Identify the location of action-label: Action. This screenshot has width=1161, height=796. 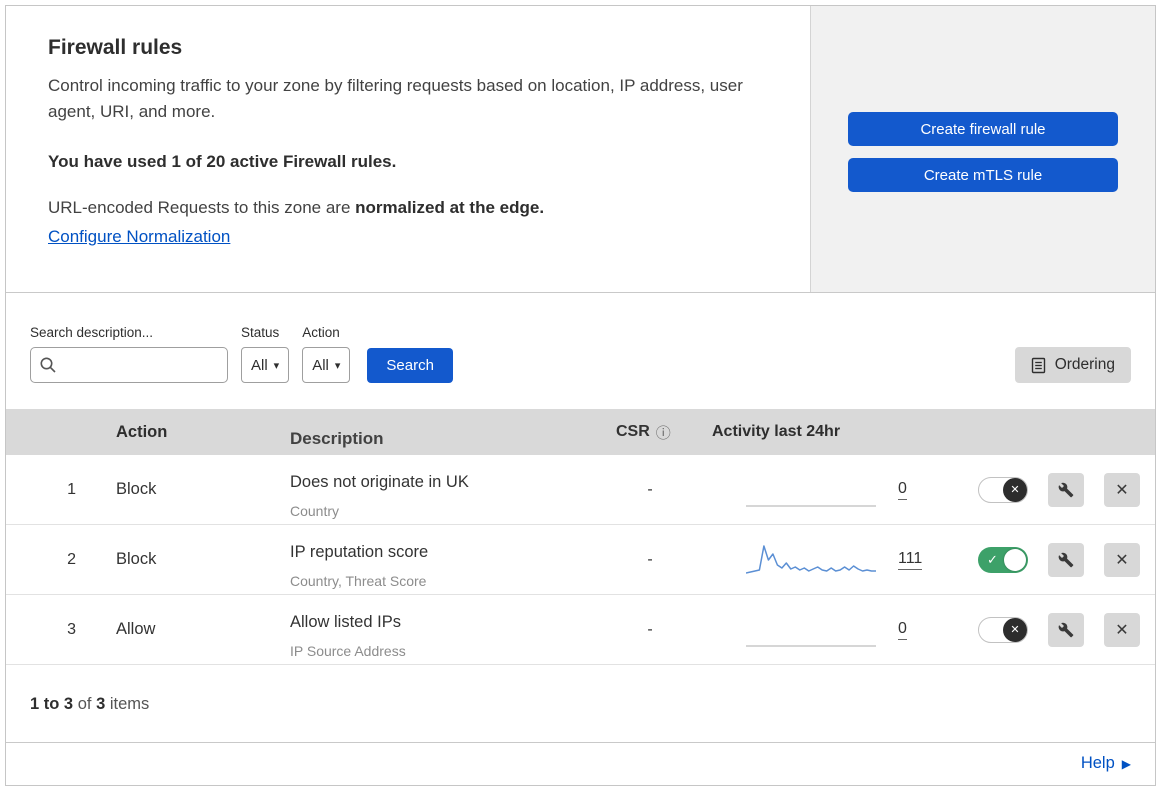
(321, 332).